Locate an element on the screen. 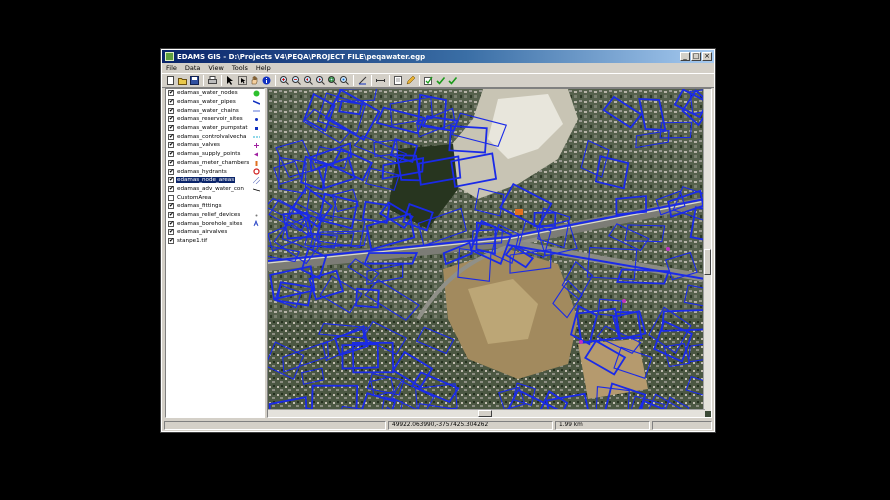 Image resolution: width=890 pixels, height=500 pixels. layer-item: ✔ edamas_adv_water_con is located at coordinates (215, 189).